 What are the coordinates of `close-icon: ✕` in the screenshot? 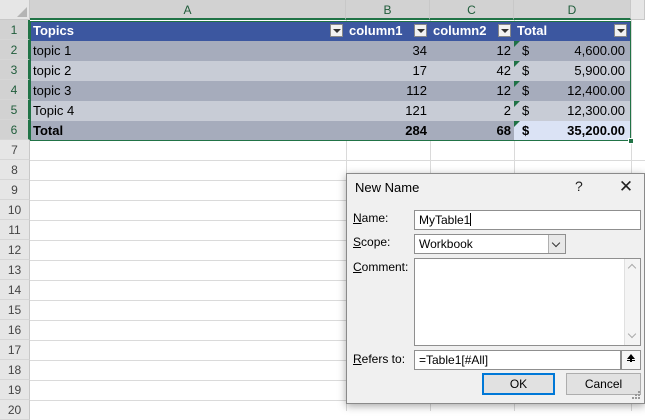 It's located at (626, 187).